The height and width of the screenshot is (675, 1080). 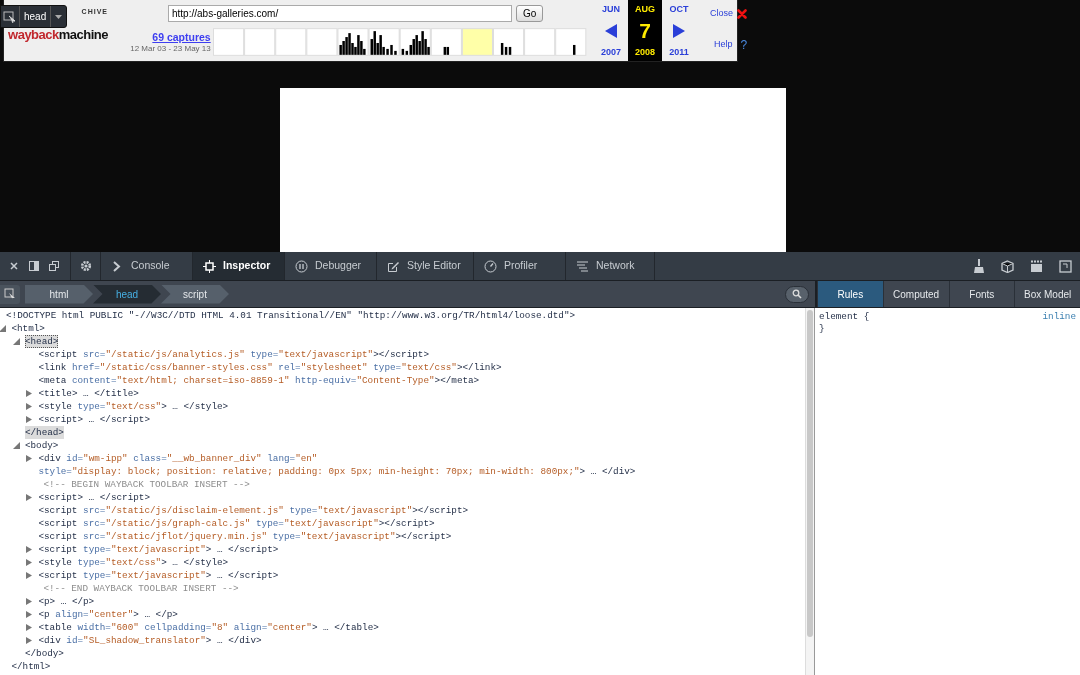 I want to click on window-icon, so click(x=54, y=266).